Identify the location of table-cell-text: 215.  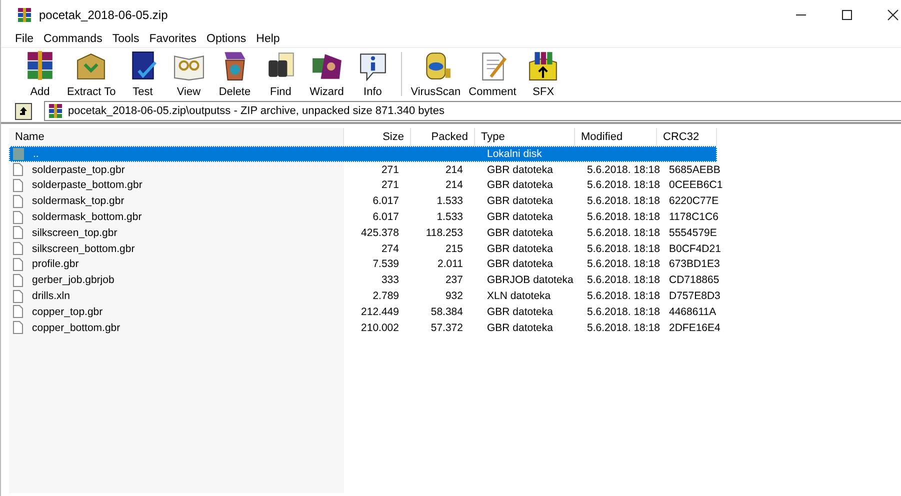
(454, 248).